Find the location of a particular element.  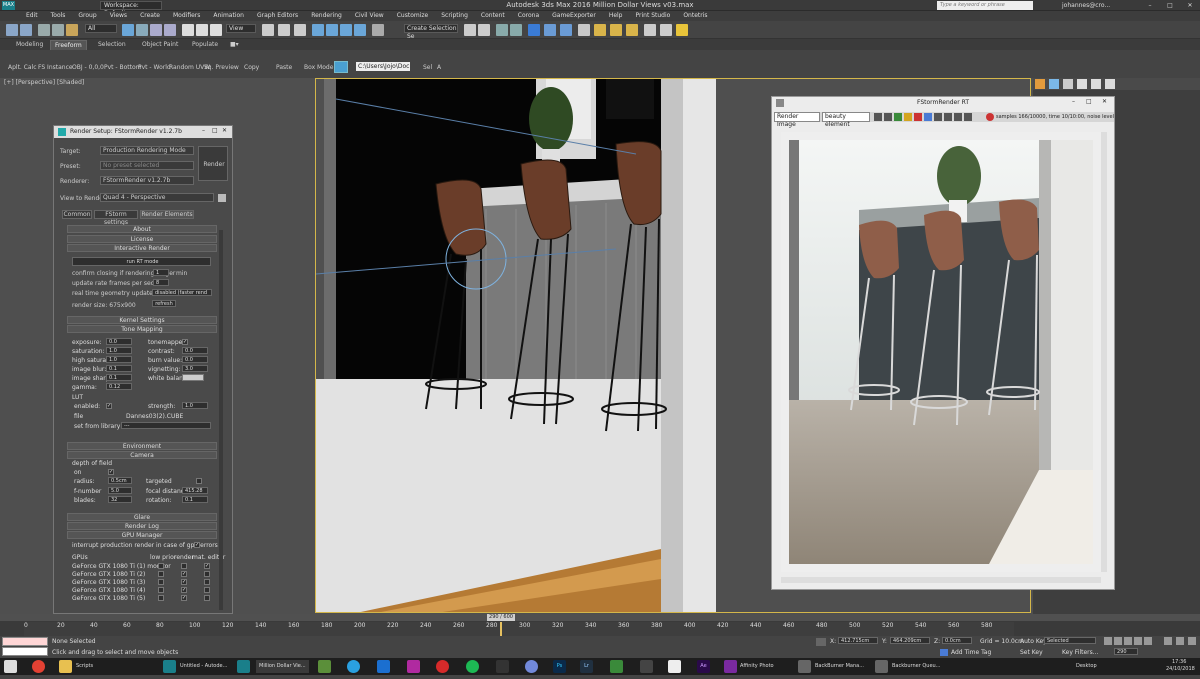

update-rate-field: 8 is located at coordinates (161, 282).